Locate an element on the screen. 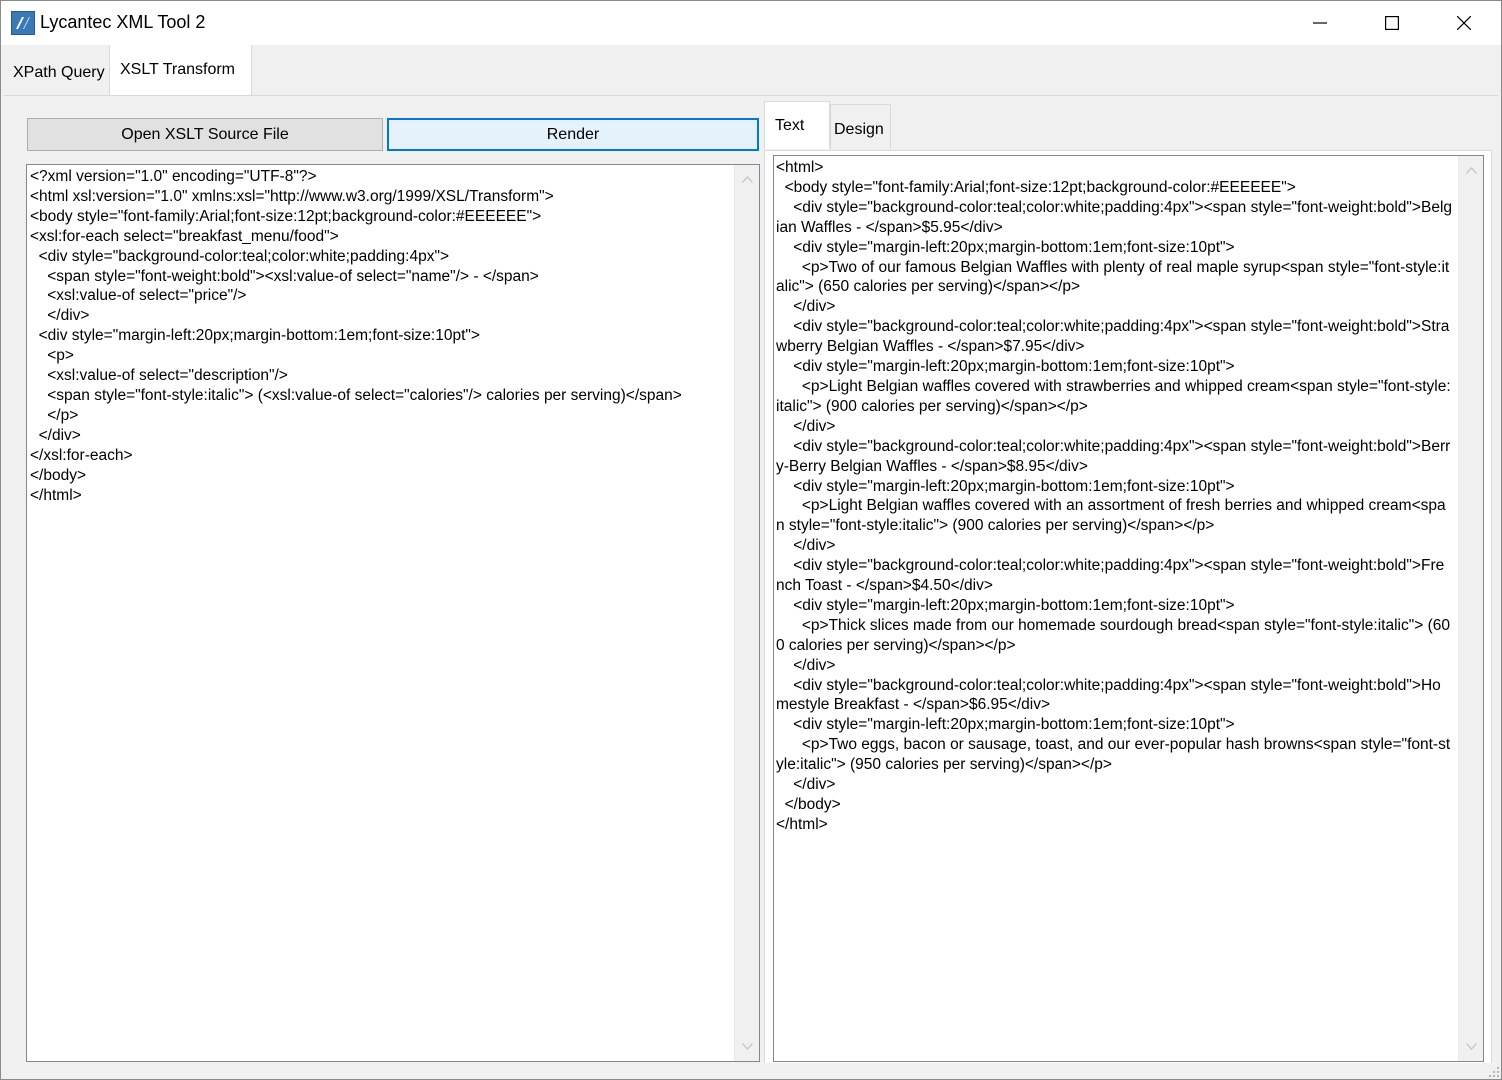  open-xslt-source-button: Open XSLT Source File is located at coordinates (205, 134).